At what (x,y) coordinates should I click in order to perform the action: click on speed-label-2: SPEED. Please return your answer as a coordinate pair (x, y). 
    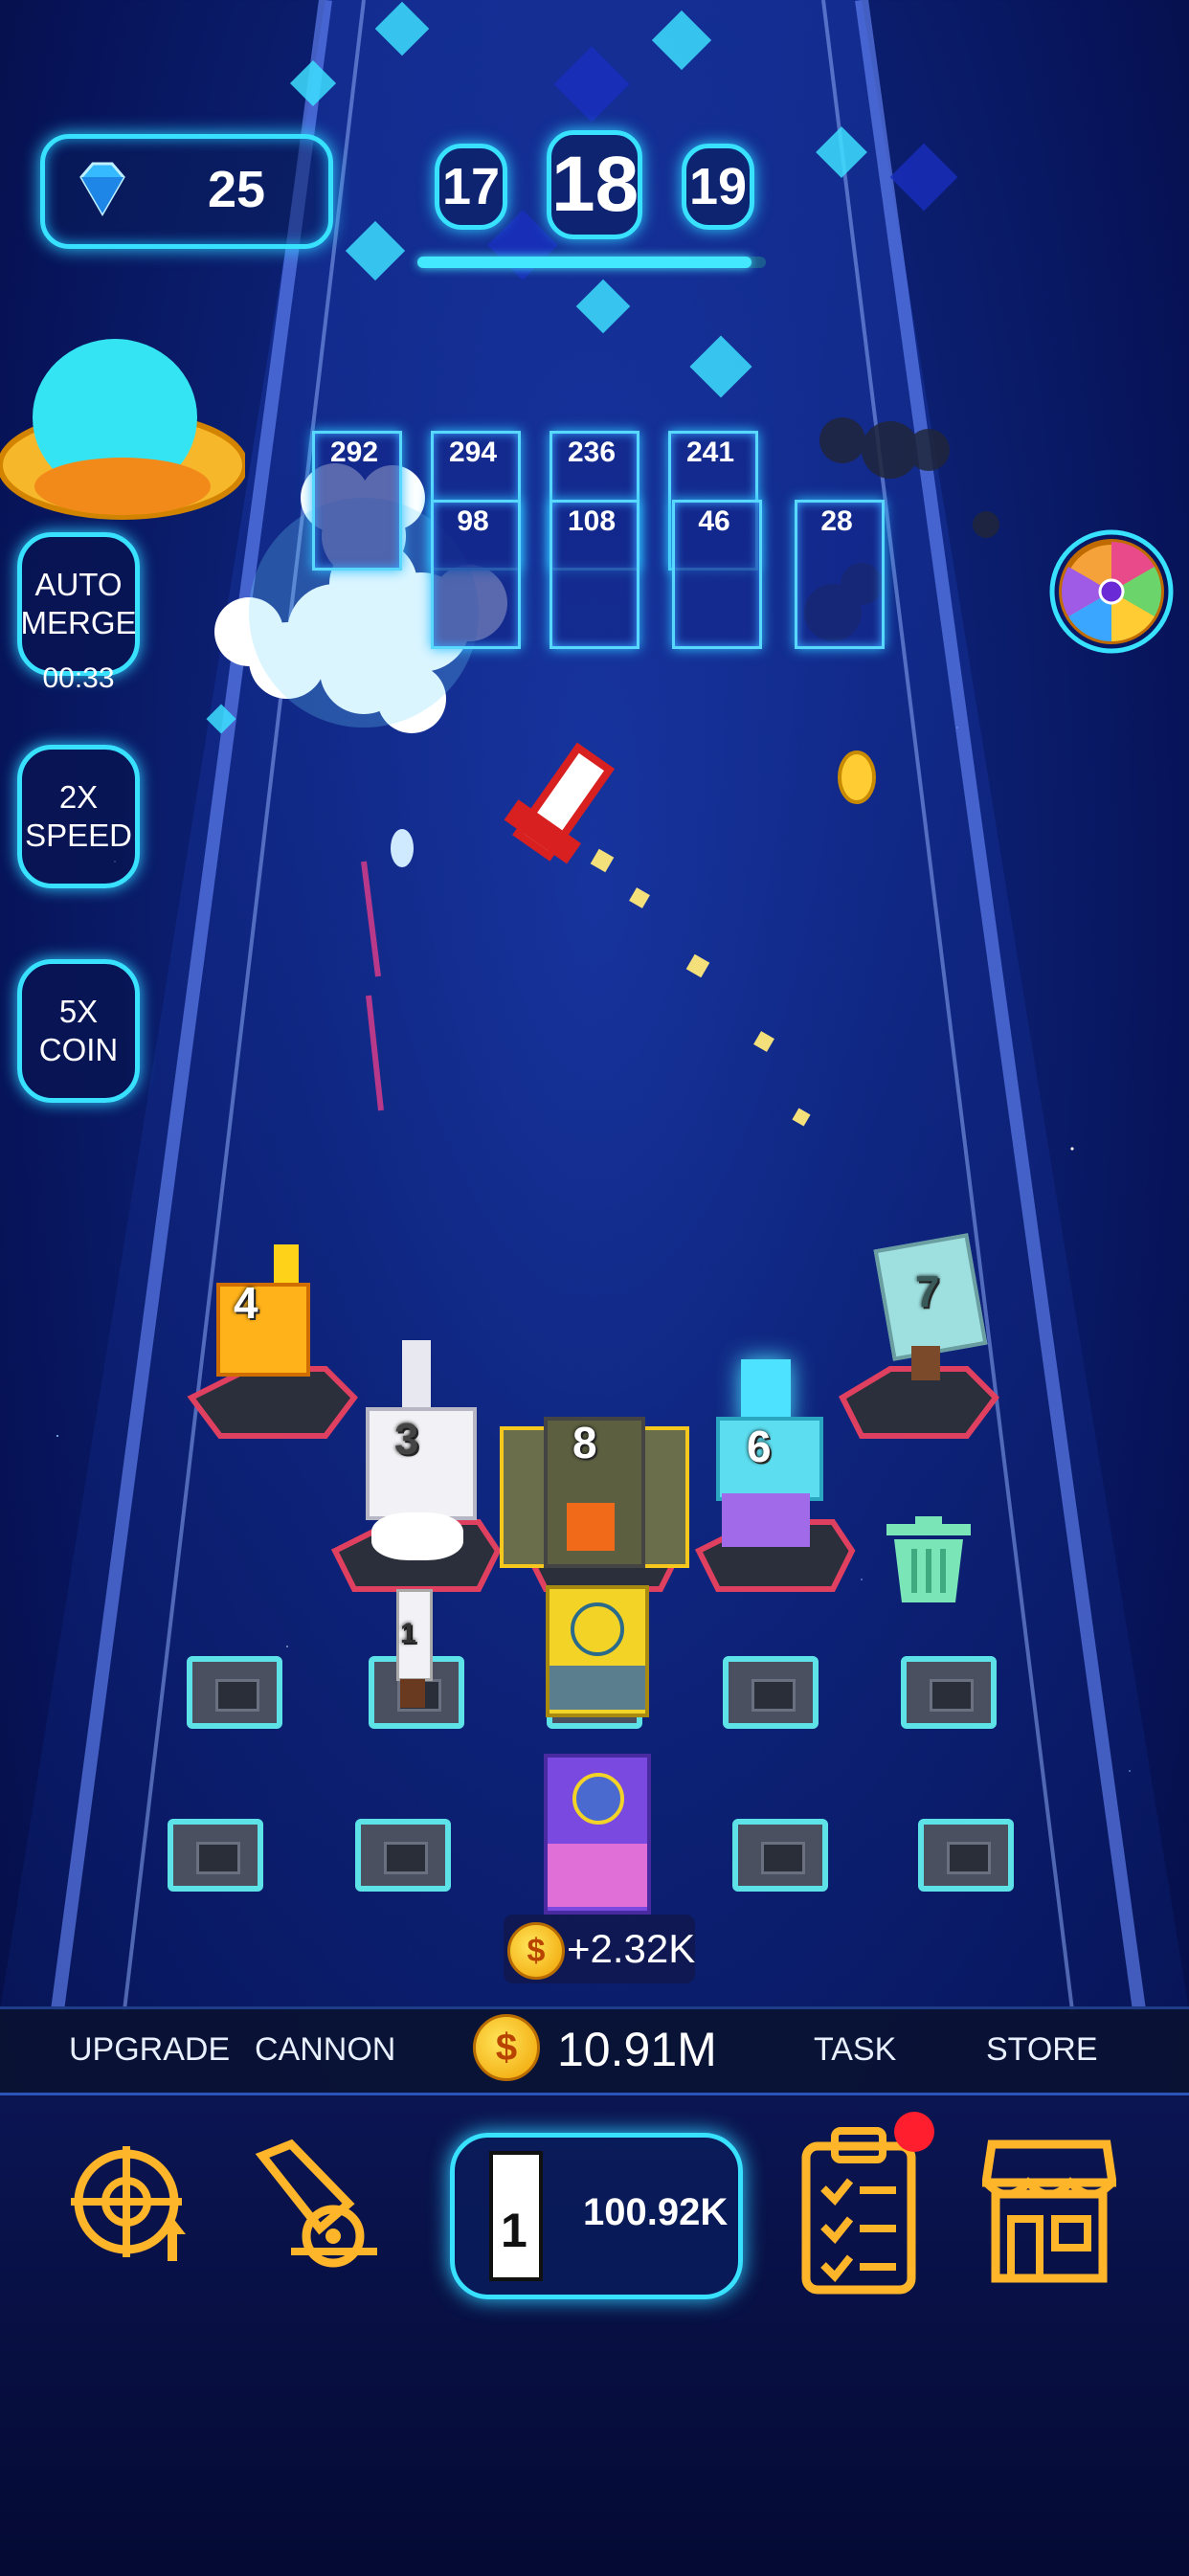
    Looking at the image, I should click on (78, 836).